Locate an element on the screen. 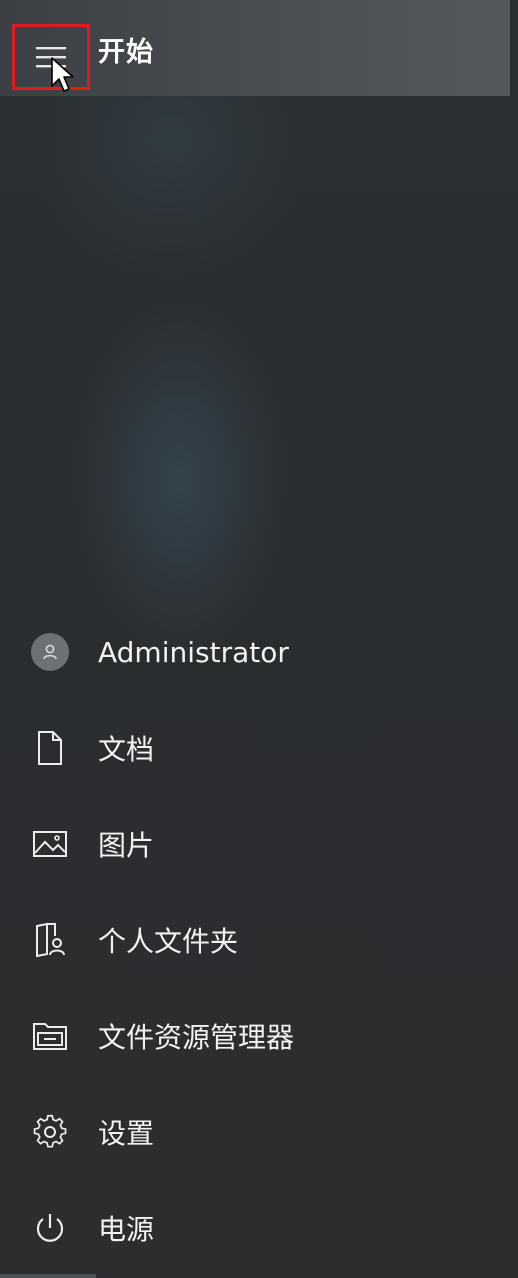 The height and width of the screenshot is (1278, 518). menu-item-label: 设置 is located at coordinates (126, 1133).